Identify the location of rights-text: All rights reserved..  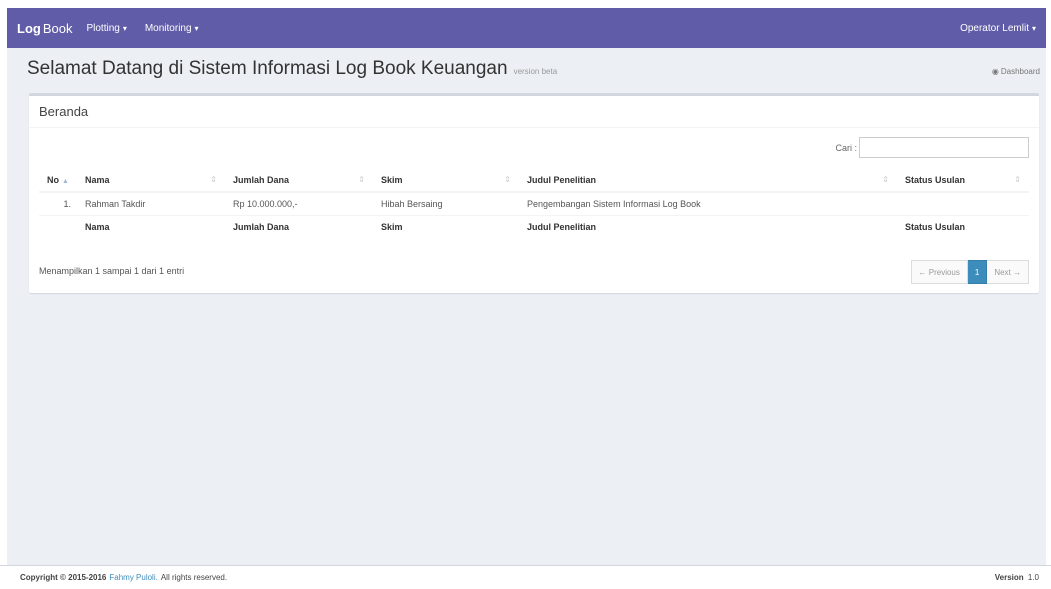
(194, 577).